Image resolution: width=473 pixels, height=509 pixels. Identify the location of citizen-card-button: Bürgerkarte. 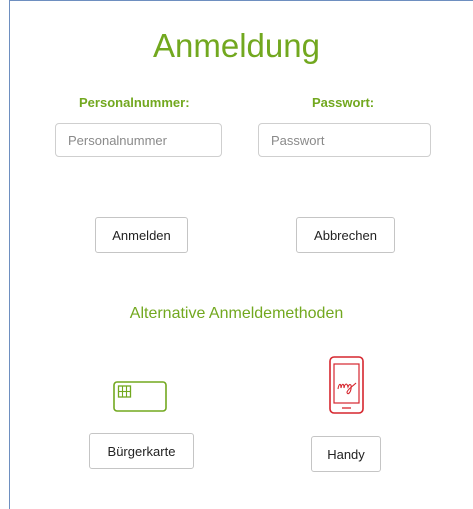
(141, 451).